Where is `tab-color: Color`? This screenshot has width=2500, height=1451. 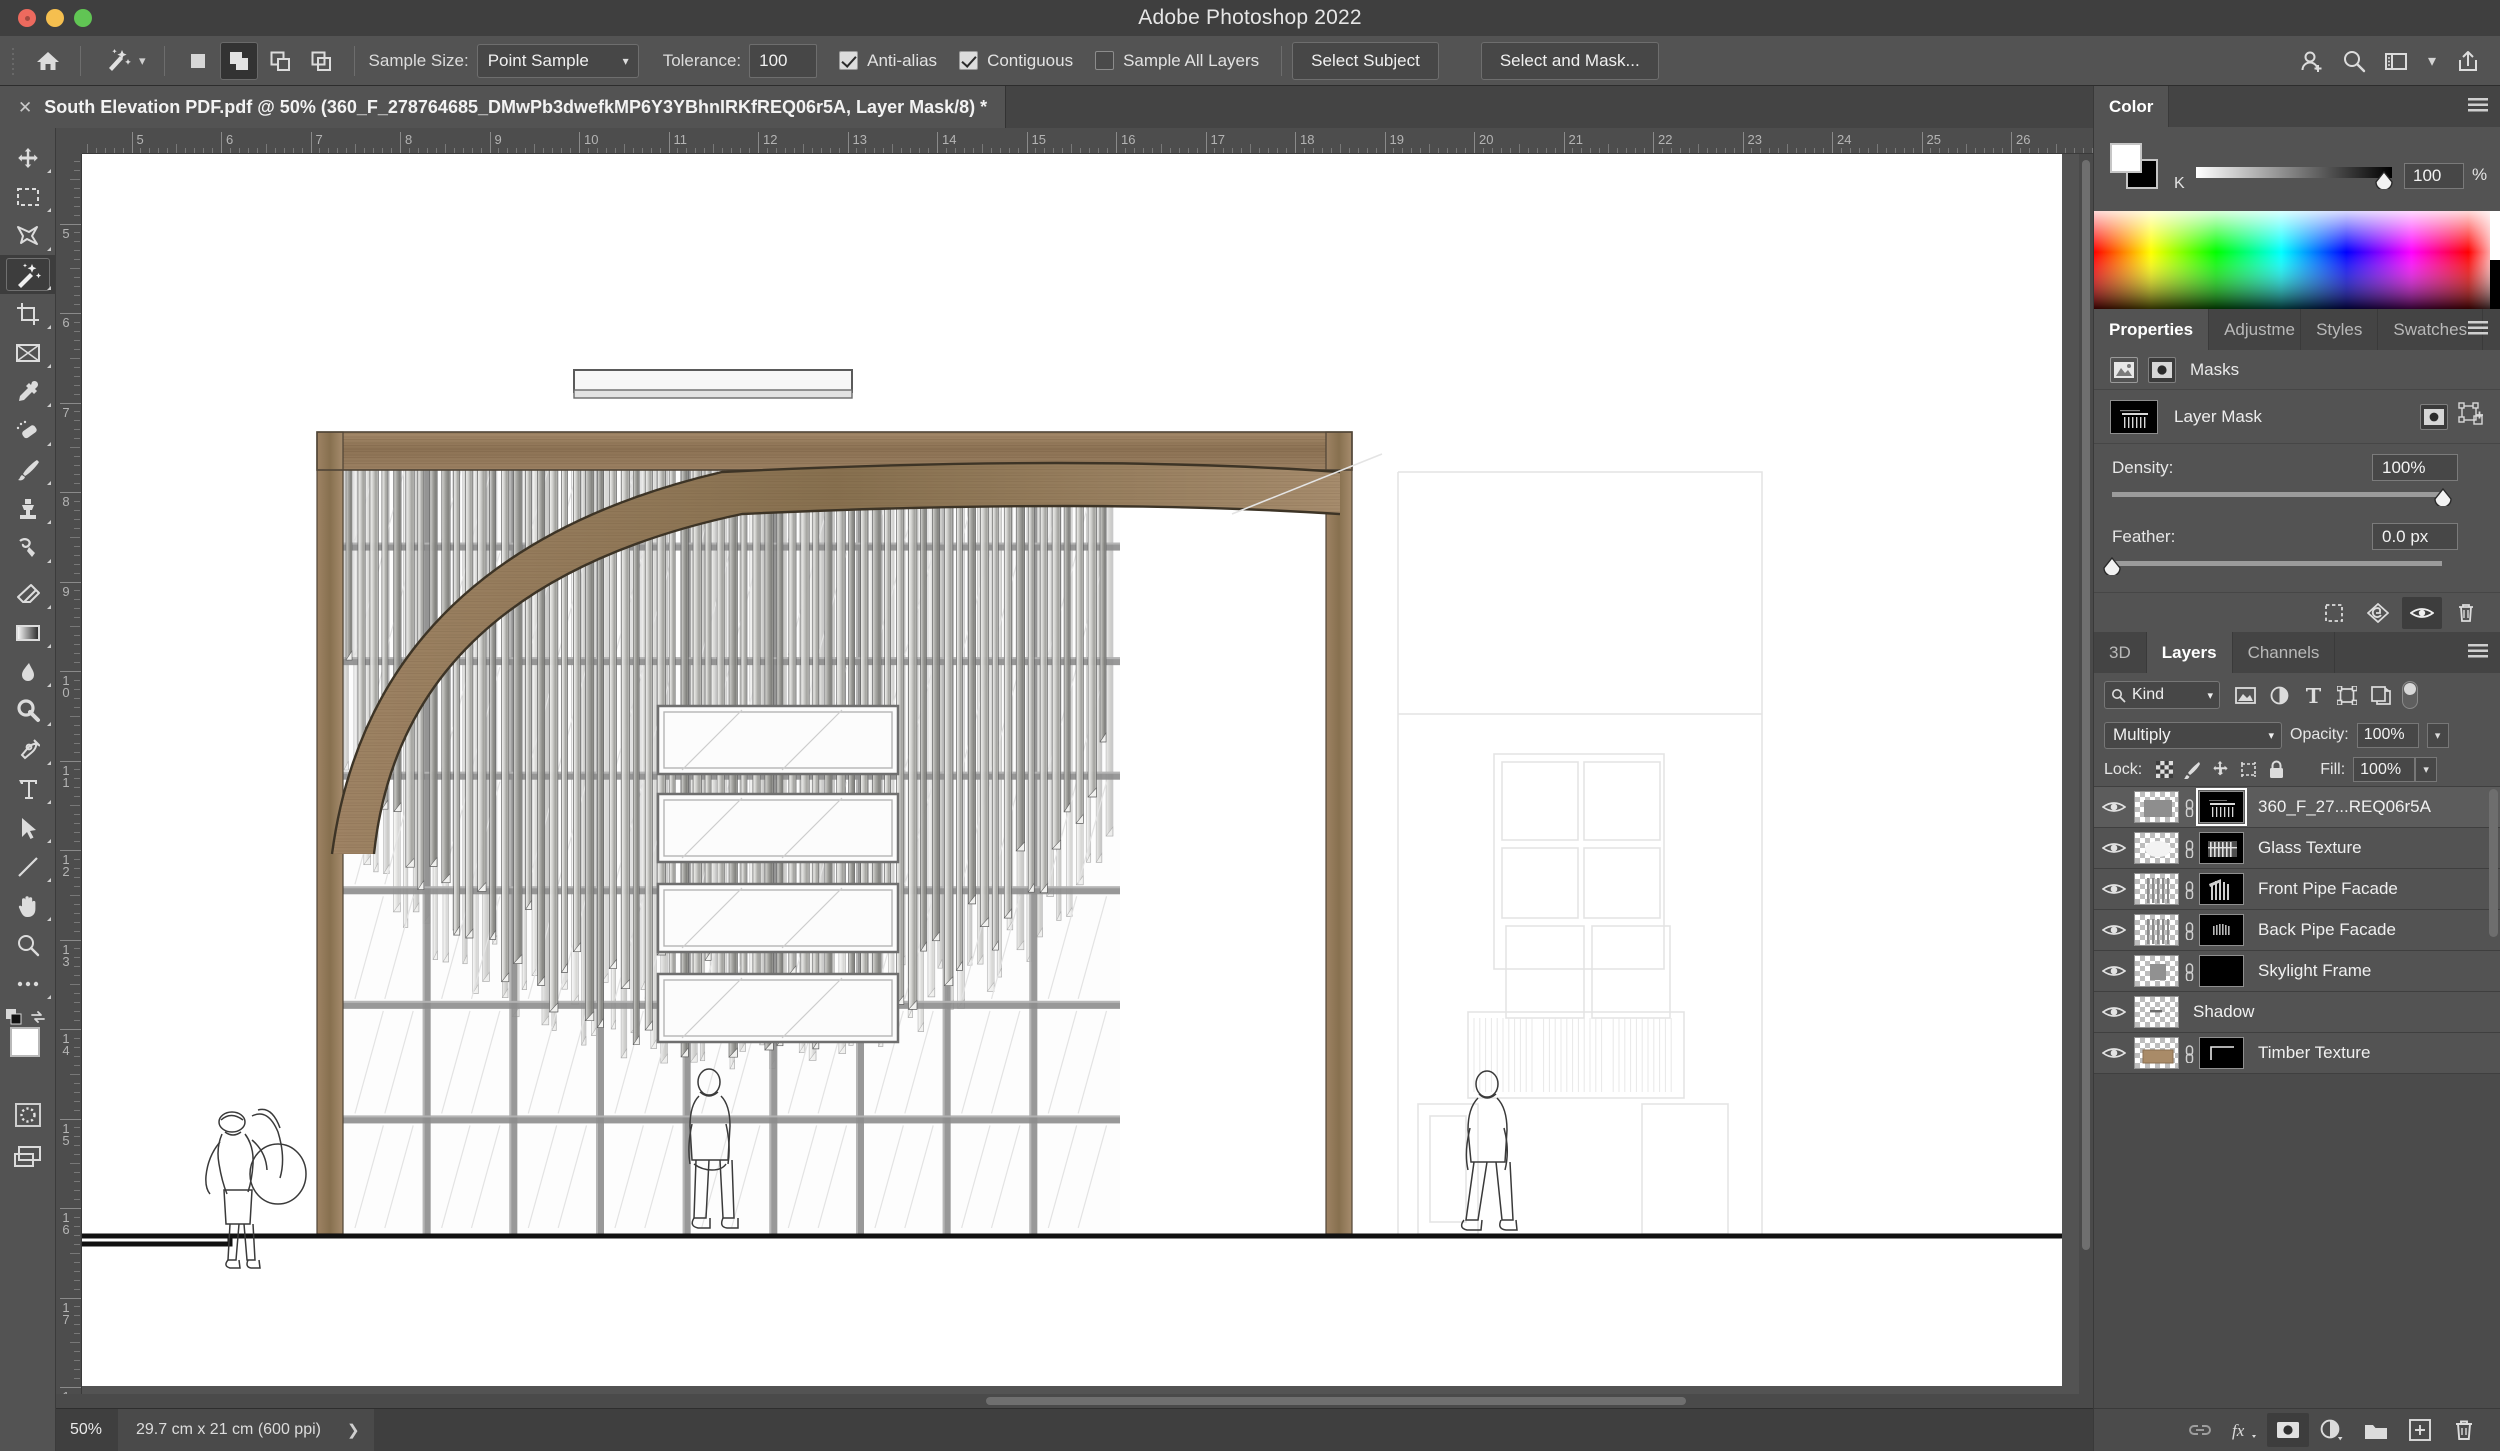 tab-color: Color is located at coordinates (2132, 106).